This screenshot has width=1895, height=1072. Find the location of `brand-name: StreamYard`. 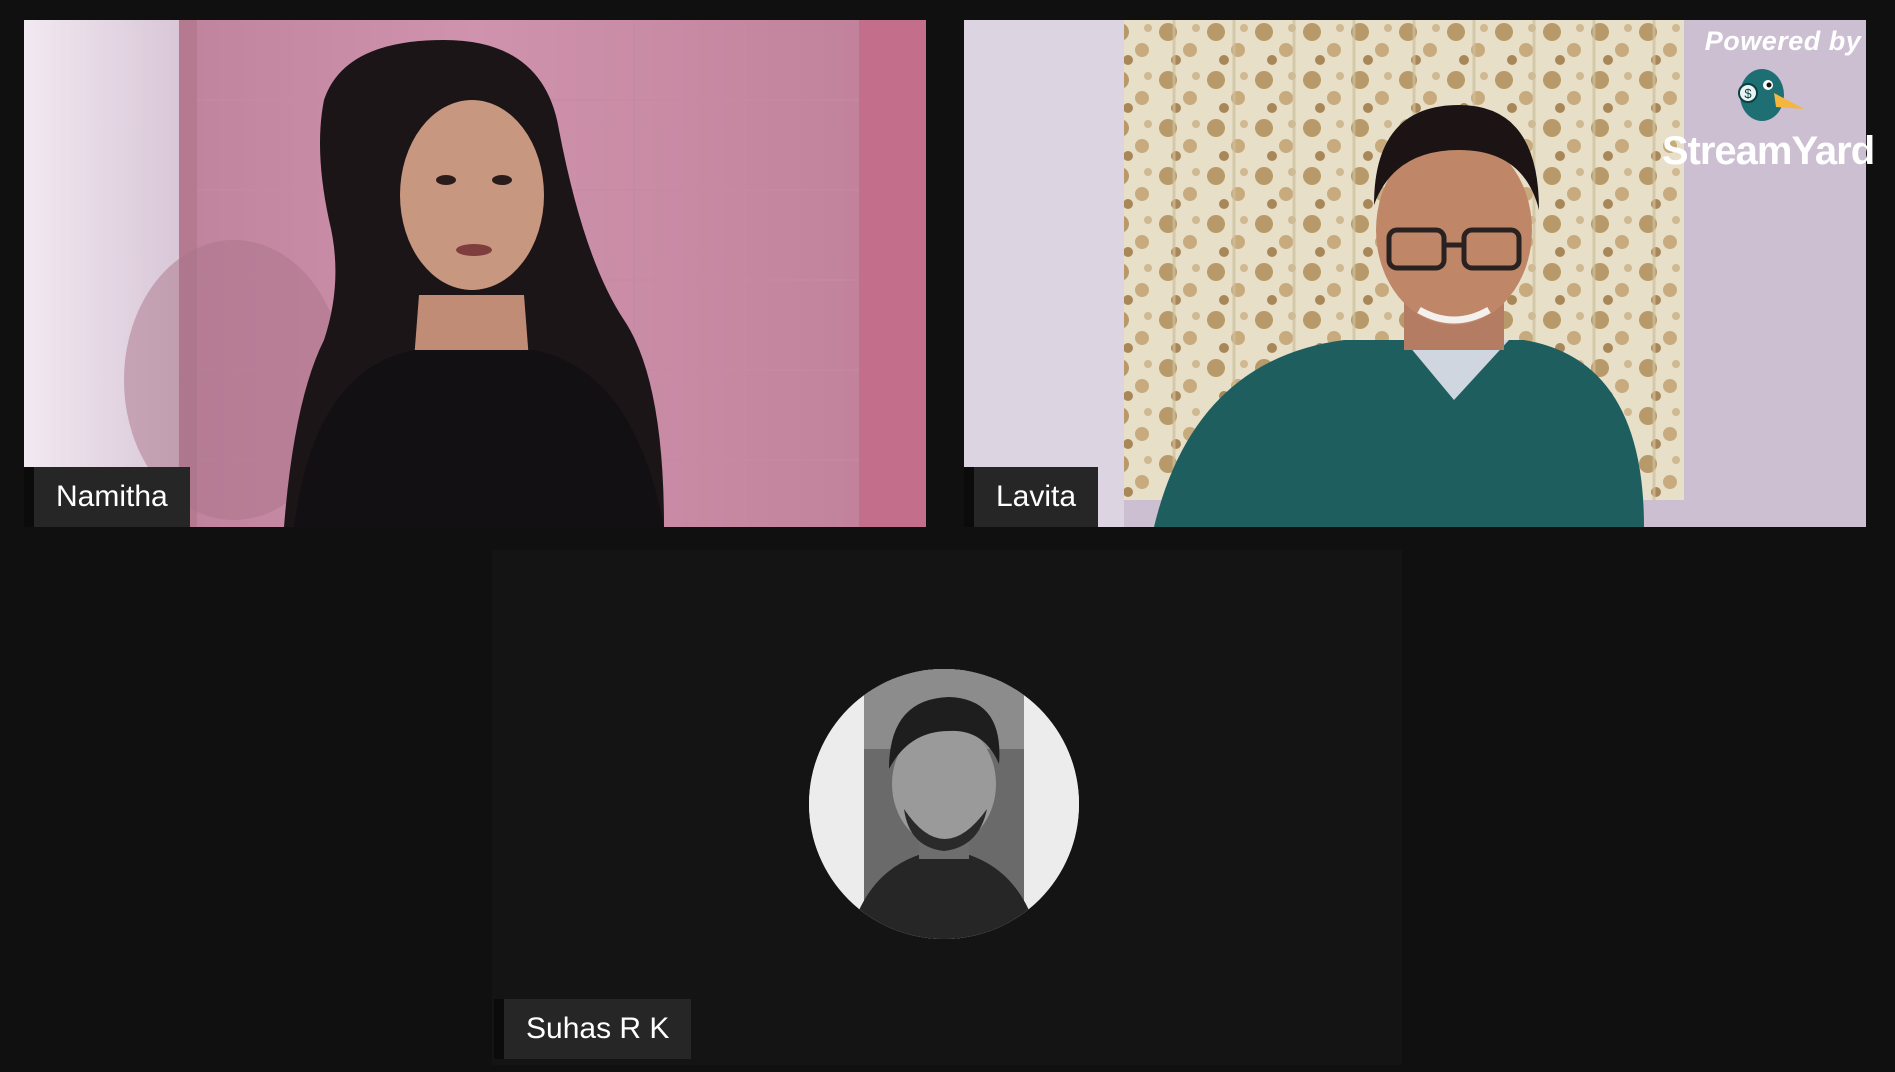

brand-name: StreamYard is located at coordinates (1768, 151).